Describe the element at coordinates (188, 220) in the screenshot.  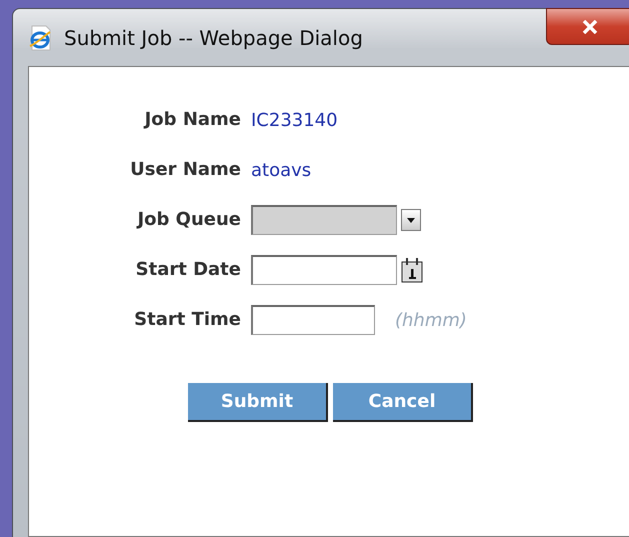
I see `field-label: Job Queue` at that location.